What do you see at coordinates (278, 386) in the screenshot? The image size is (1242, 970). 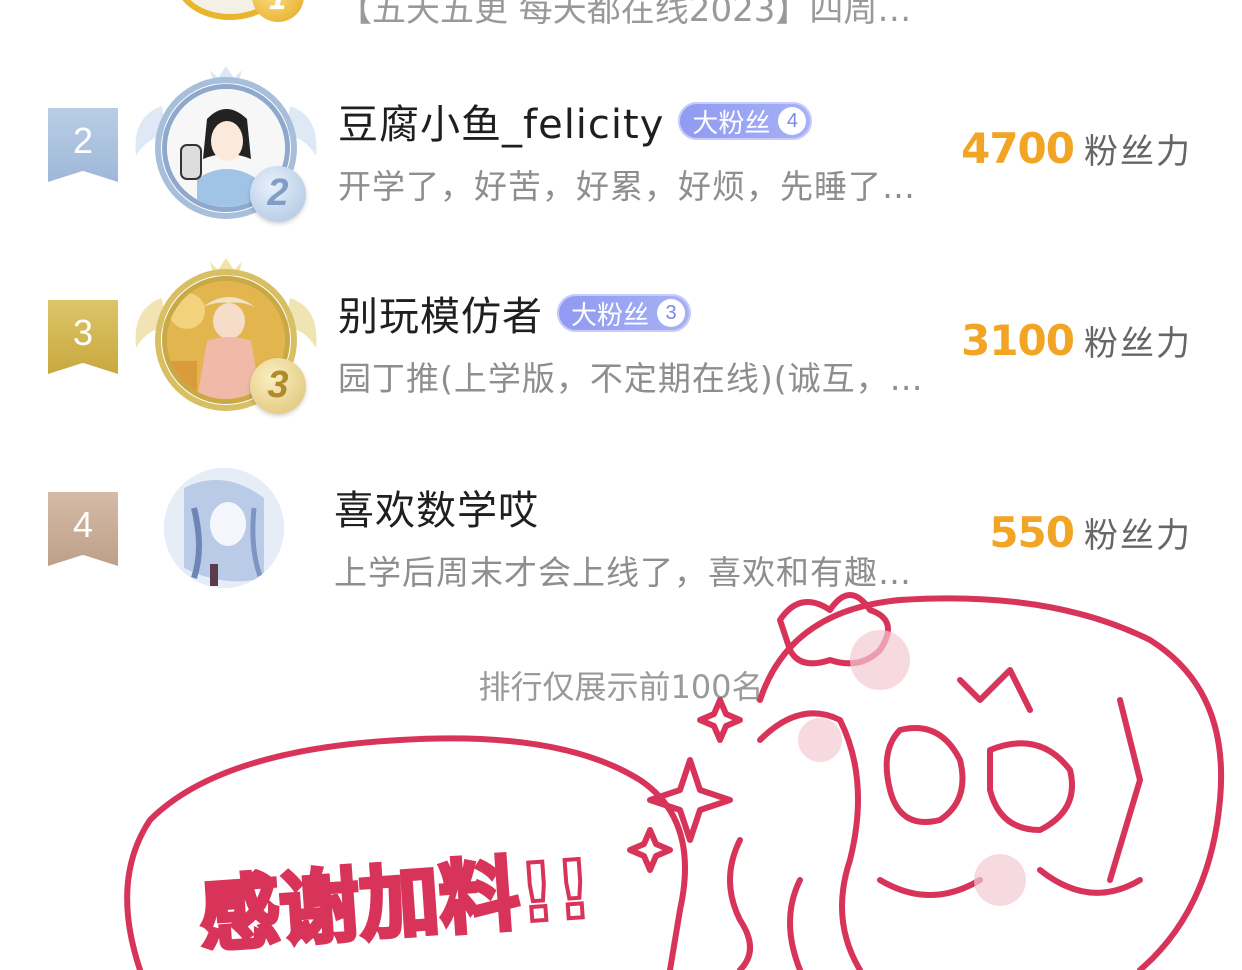 I see `rank-badge: 3` at bounding box center [278, 386].